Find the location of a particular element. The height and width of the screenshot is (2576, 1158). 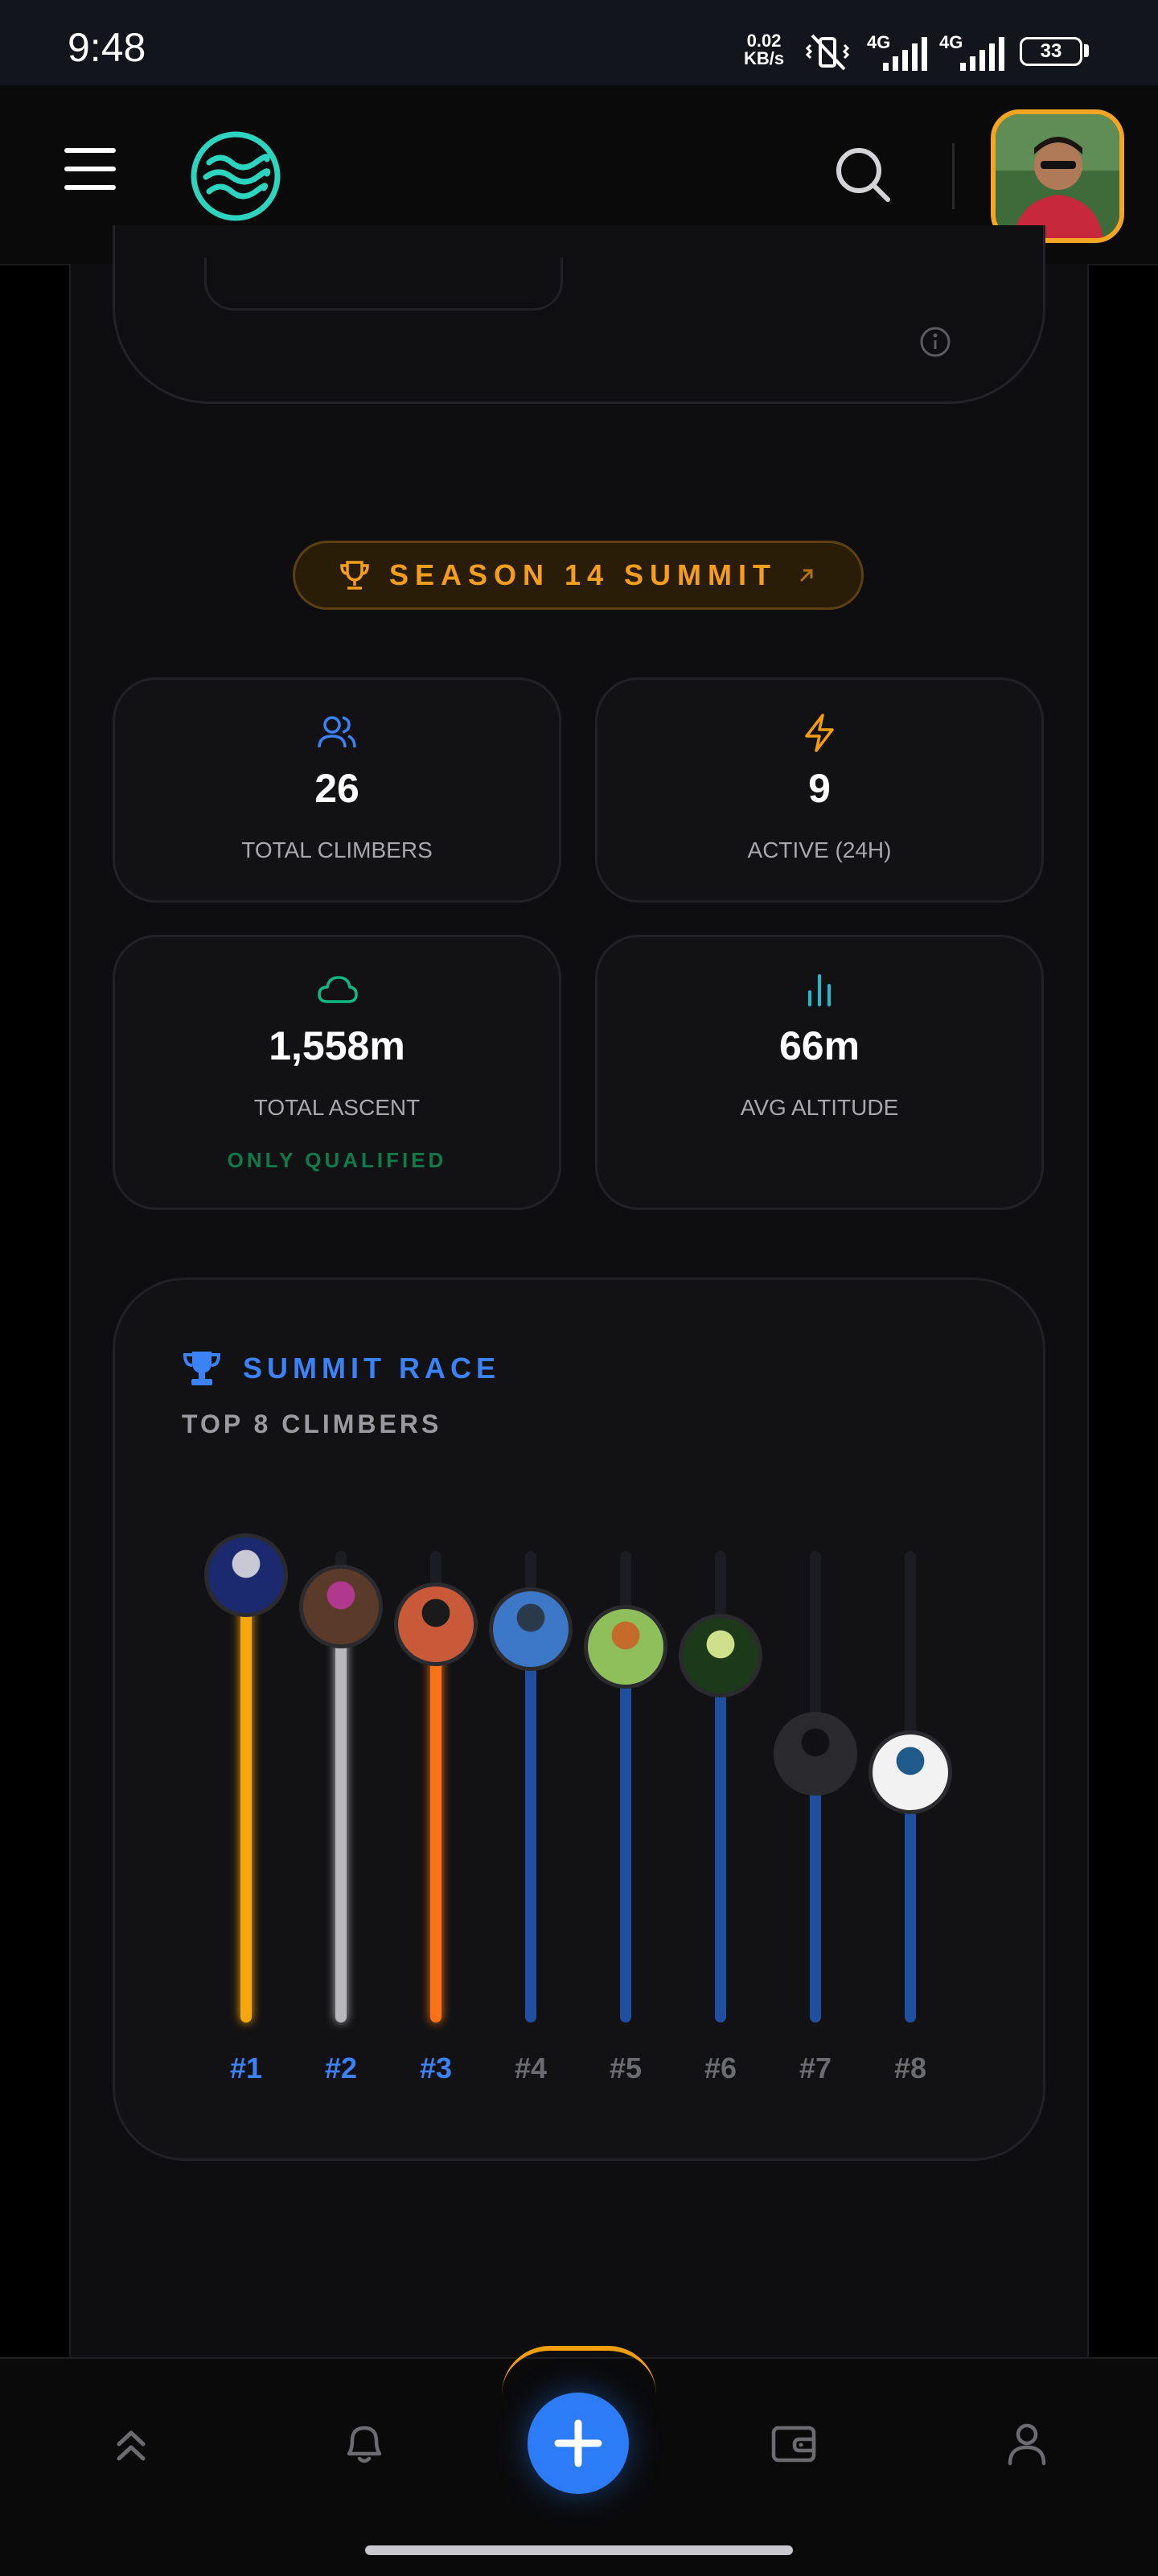

stat-label: TOTAL ASCENT is located at coordinates (337, 1107).